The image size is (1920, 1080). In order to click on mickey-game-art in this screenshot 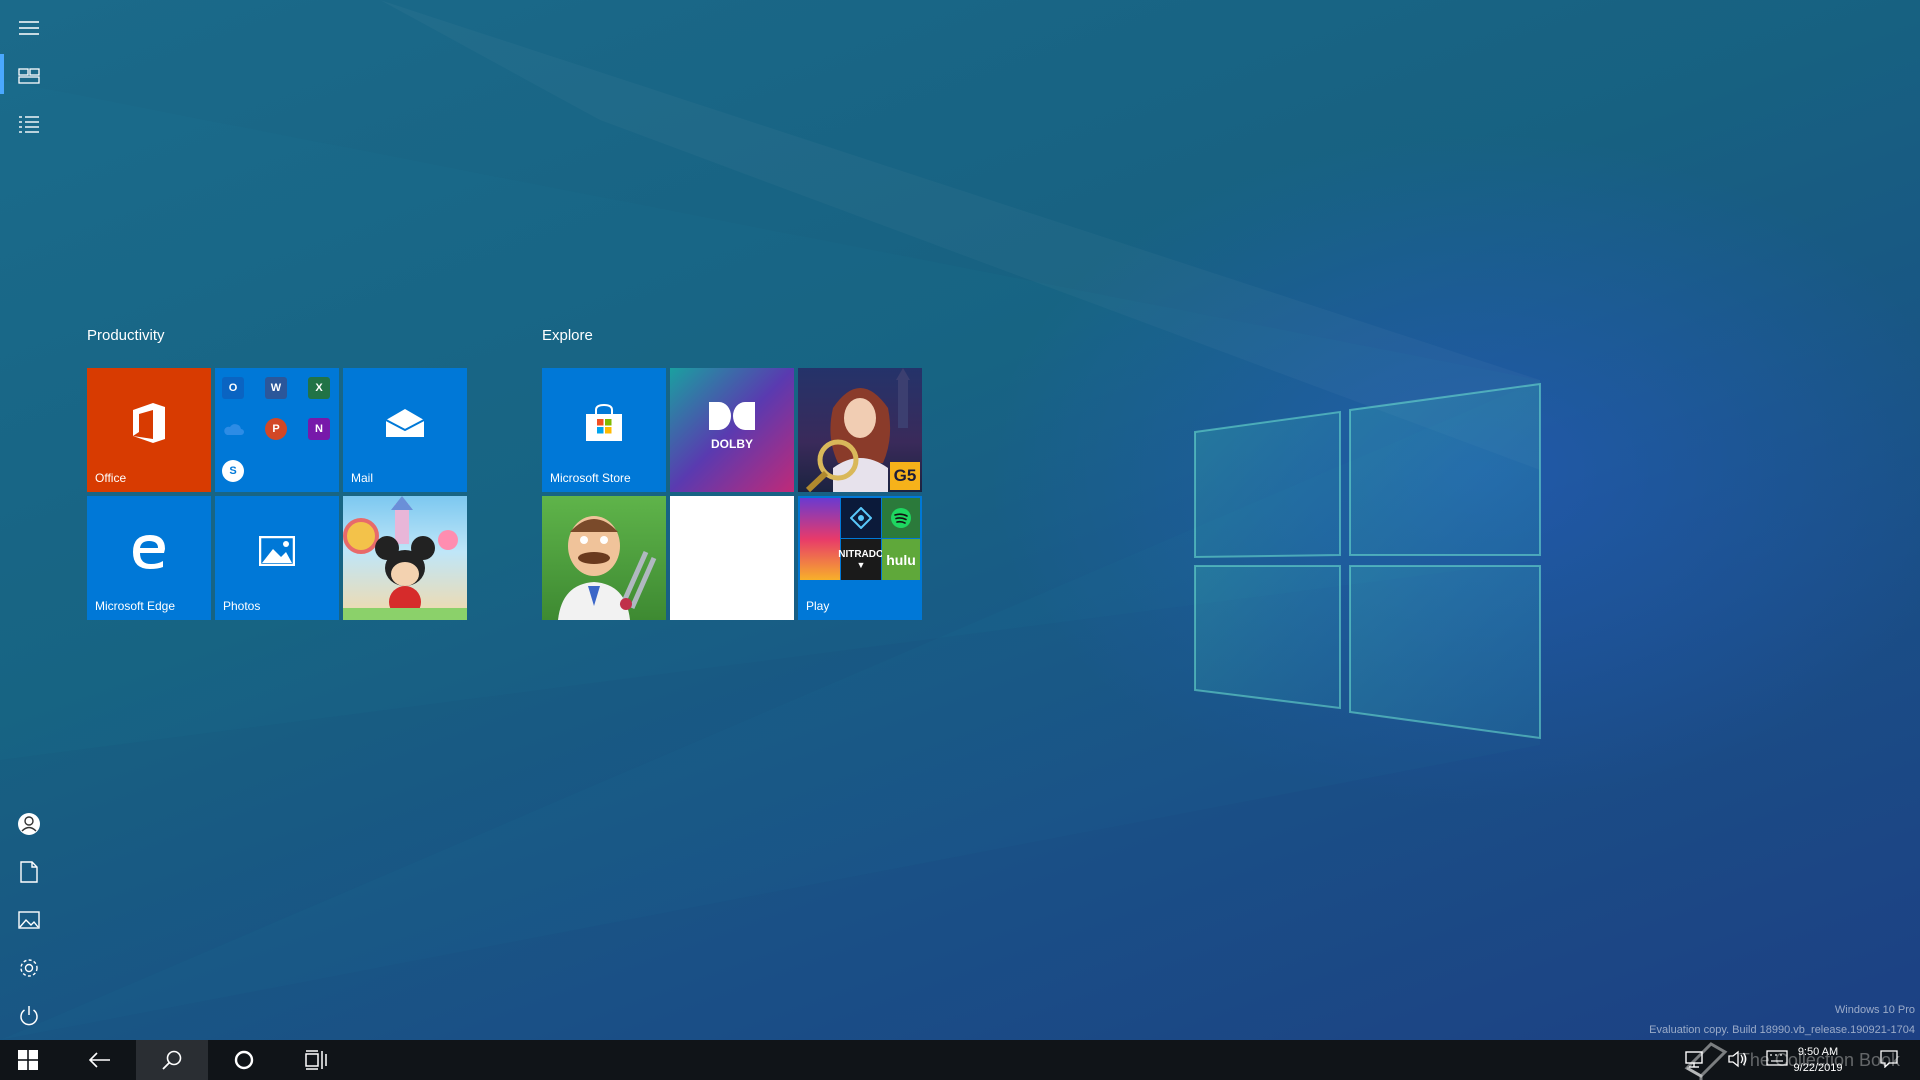, I will do `click(405, 558)`.